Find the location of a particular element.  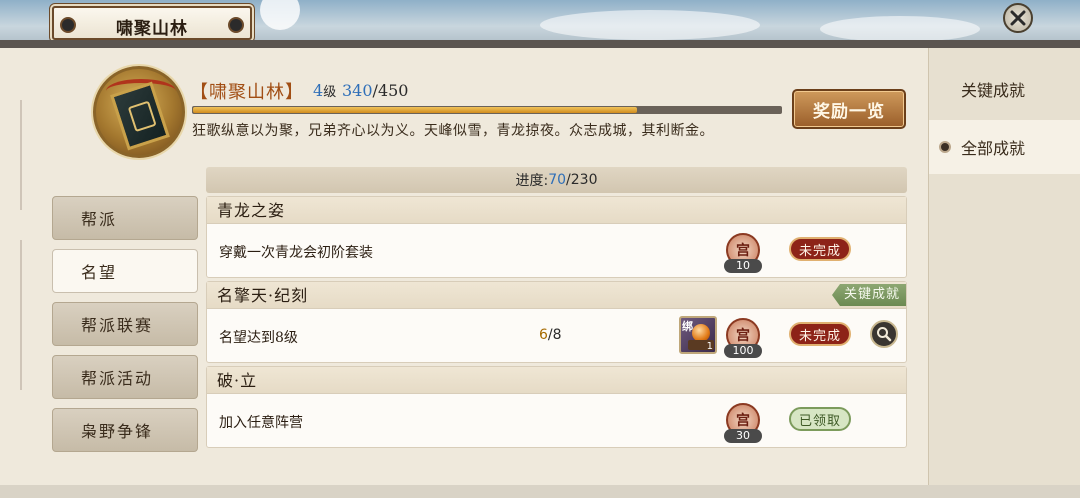

achievement-desc: 穿戴一次青龙会初阶套装 is located at coordinates (296, 253).